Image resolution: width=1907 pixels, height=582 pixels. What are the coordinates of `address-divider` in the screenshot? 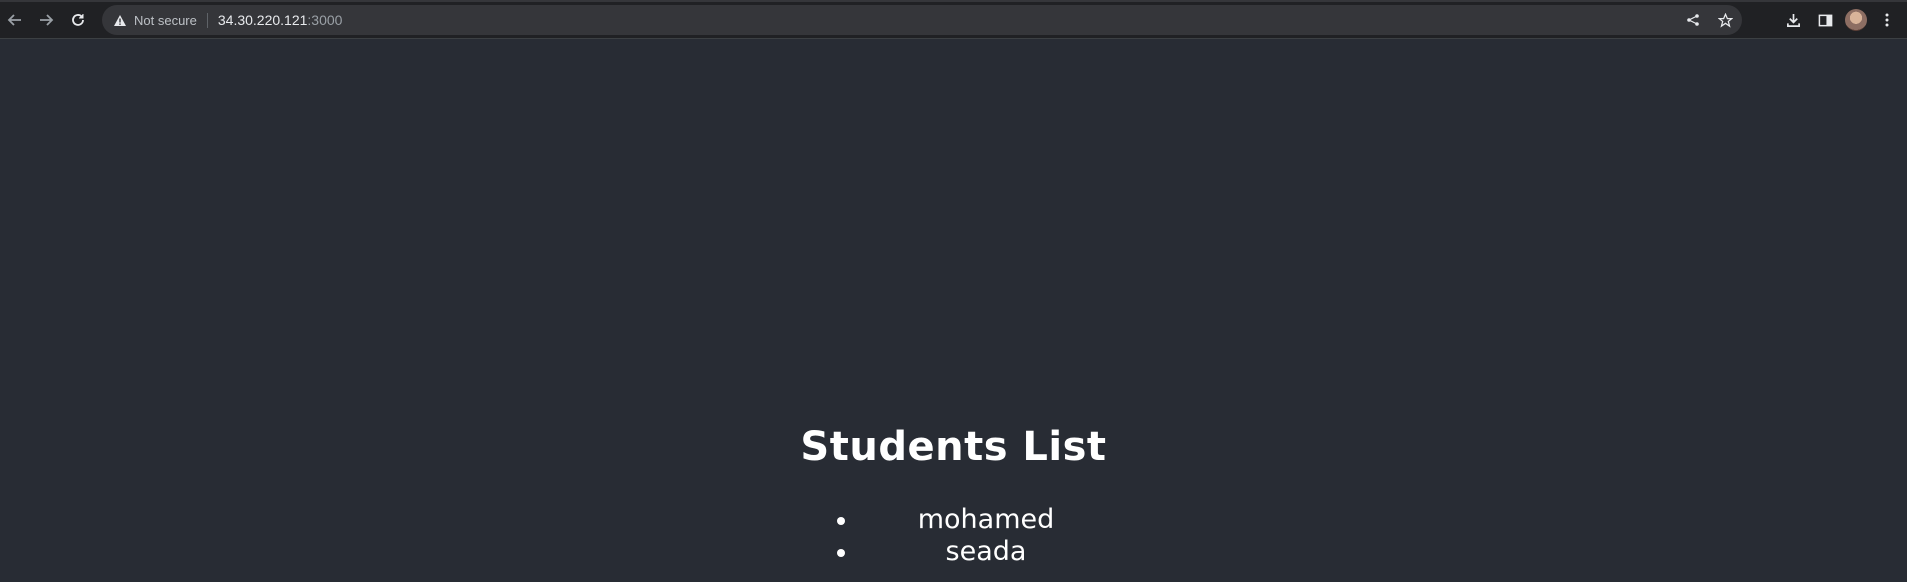 It's located at (207, 20).